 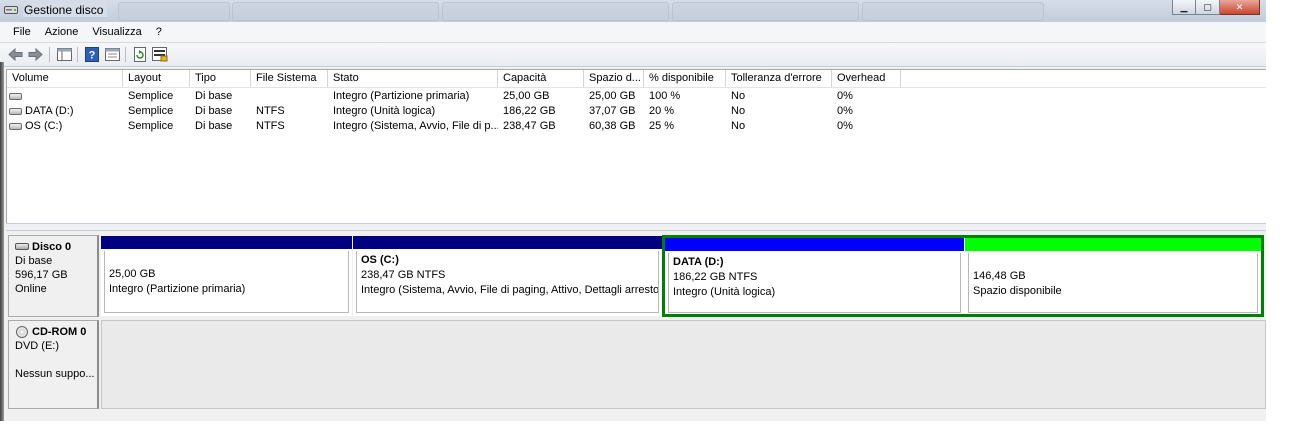 I want to click on column-header-percent-disponibile: % disponibile, so click(x=685, y=78).